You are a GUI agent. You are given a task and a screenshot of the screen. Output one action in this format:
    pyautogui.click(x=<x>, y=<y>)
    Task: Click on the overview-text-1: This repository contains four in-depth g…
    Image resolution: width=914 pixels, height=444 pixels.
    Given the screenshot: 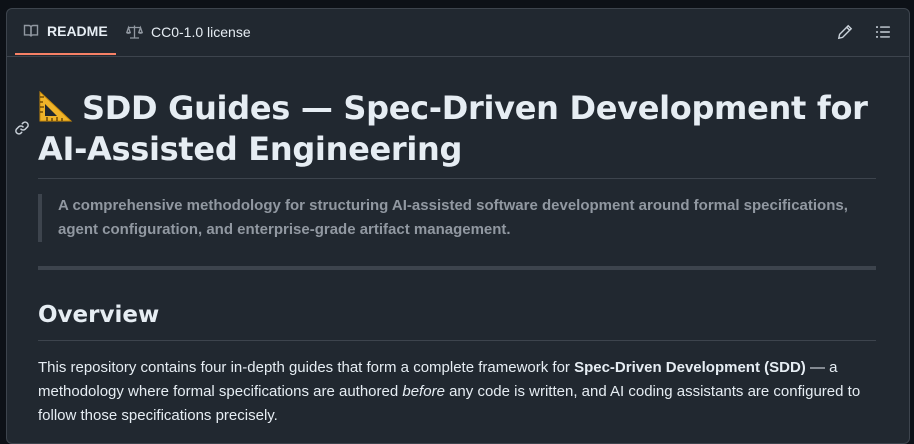 What is the action you would take?
    pyautogui.click(x=306, y=367)
    